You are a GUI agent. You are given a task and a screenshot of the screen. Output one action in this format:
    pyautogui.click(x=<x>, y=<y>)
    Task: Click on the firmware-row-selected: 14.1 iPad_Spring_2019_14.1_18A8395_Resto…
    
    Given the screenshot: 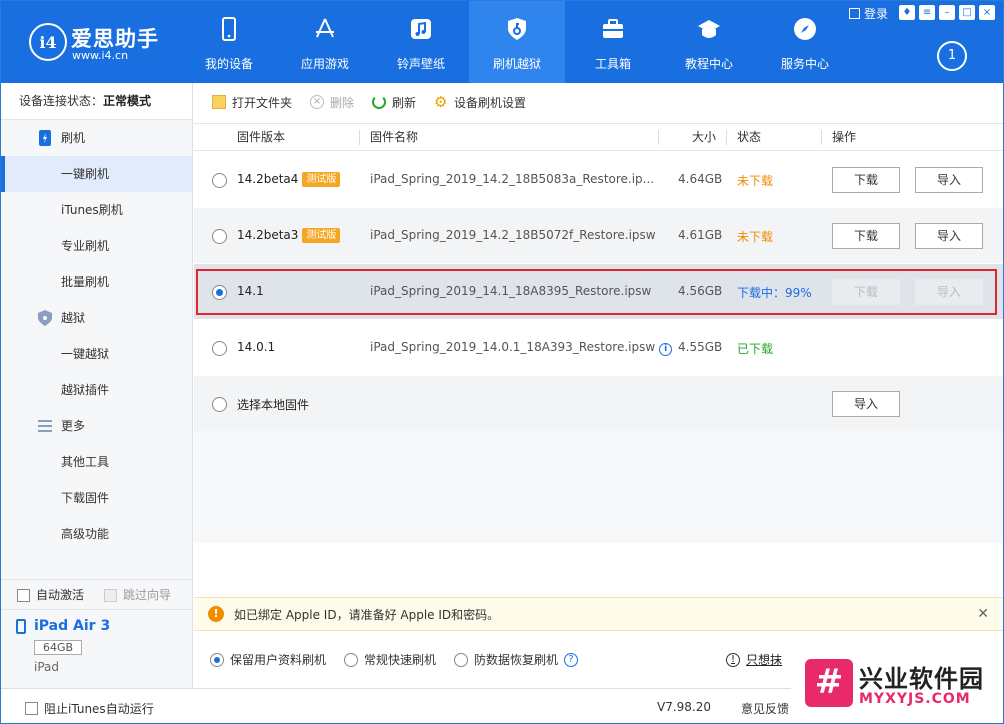 What is the action you would take?
    pyautogui.click(x=598, y=292)
    